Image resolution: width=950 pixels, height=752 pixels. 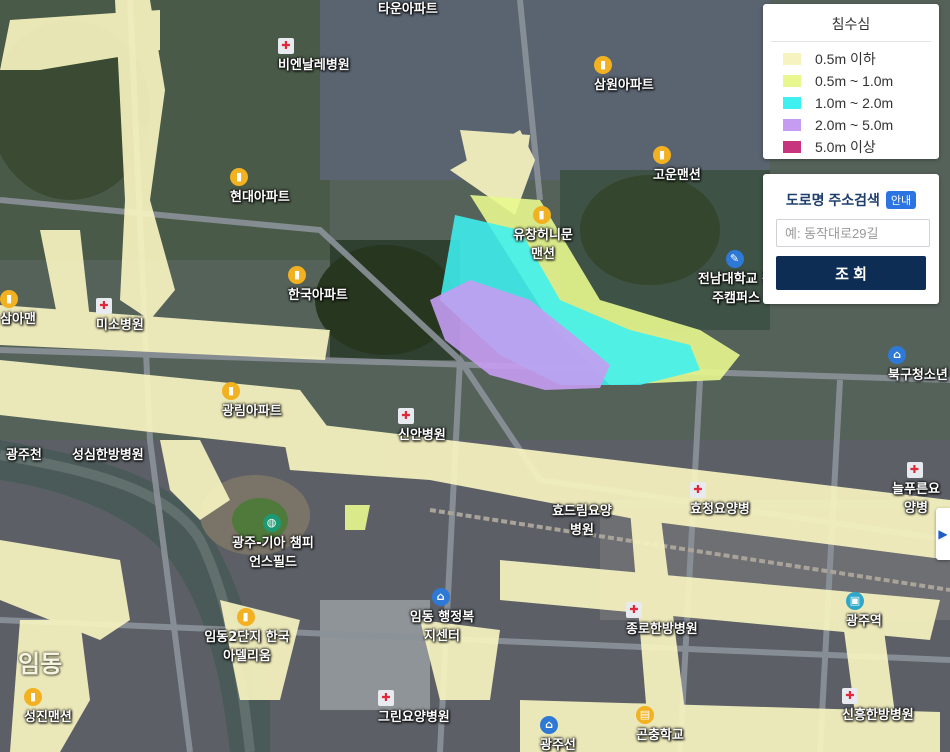 What do you see at coordinates (918, 364) in the screenshot?
I see `poi-public: ⌂ 북구청소년` at bounding box center [918, 364].